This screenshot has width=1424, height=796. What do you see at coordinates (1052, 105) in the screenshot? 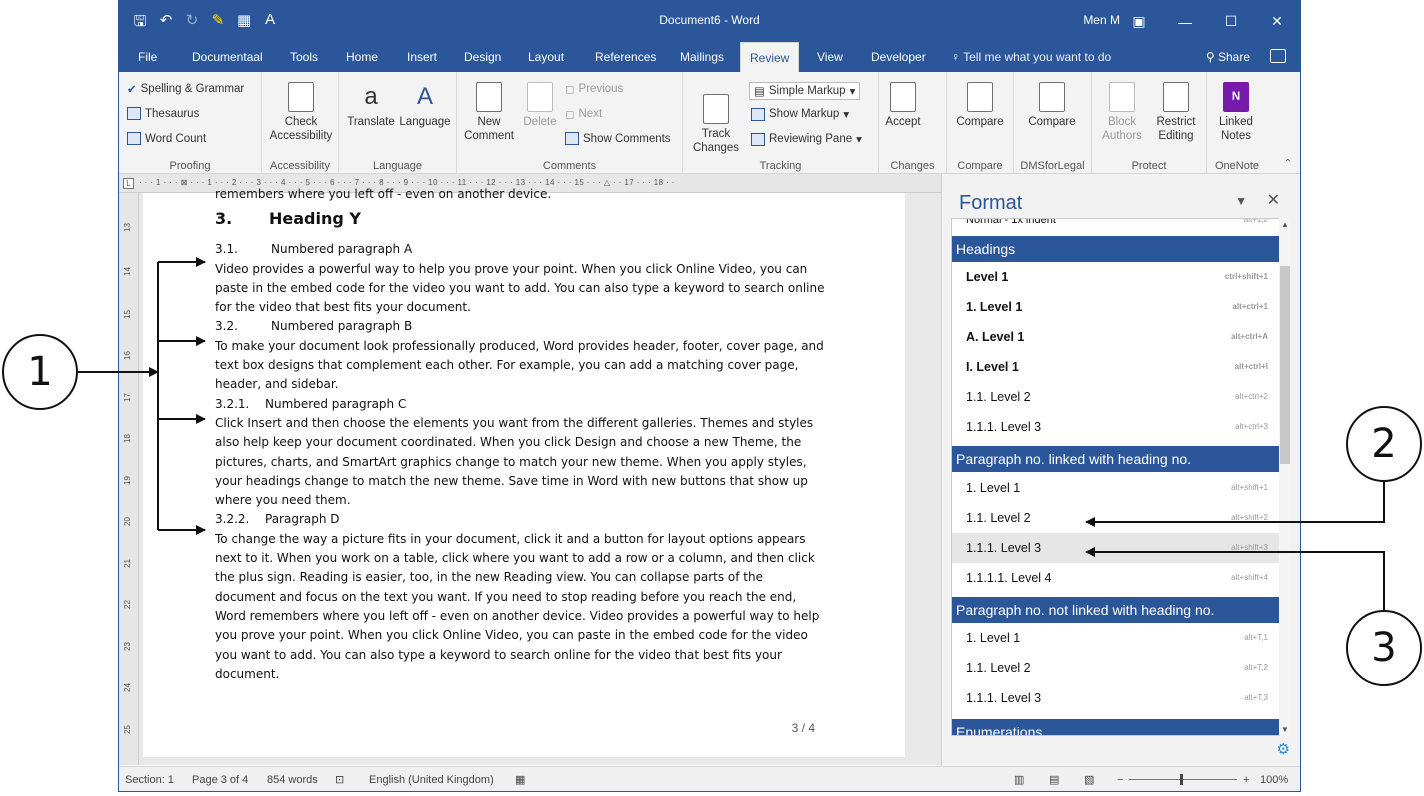
I see `dms-compare-button: Compare` at bounding box center [1052, 105].